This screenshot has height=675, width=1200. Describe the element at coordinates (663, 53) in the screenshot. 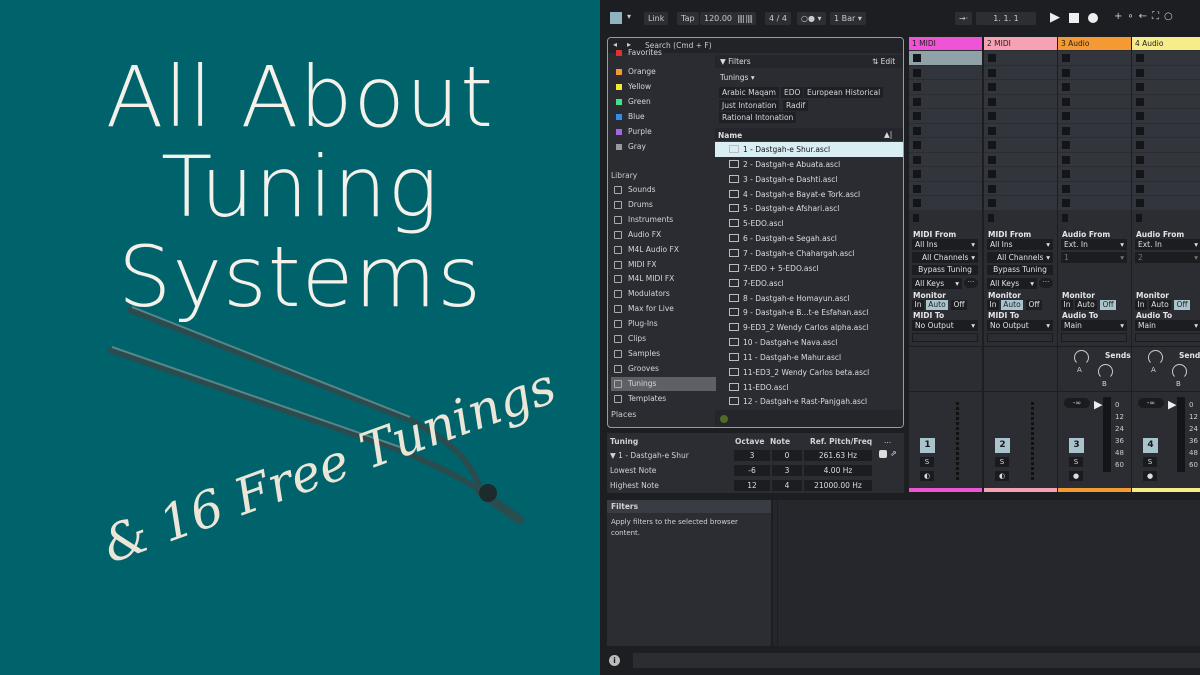

I see `collection-favorites: Favorites` at that location.